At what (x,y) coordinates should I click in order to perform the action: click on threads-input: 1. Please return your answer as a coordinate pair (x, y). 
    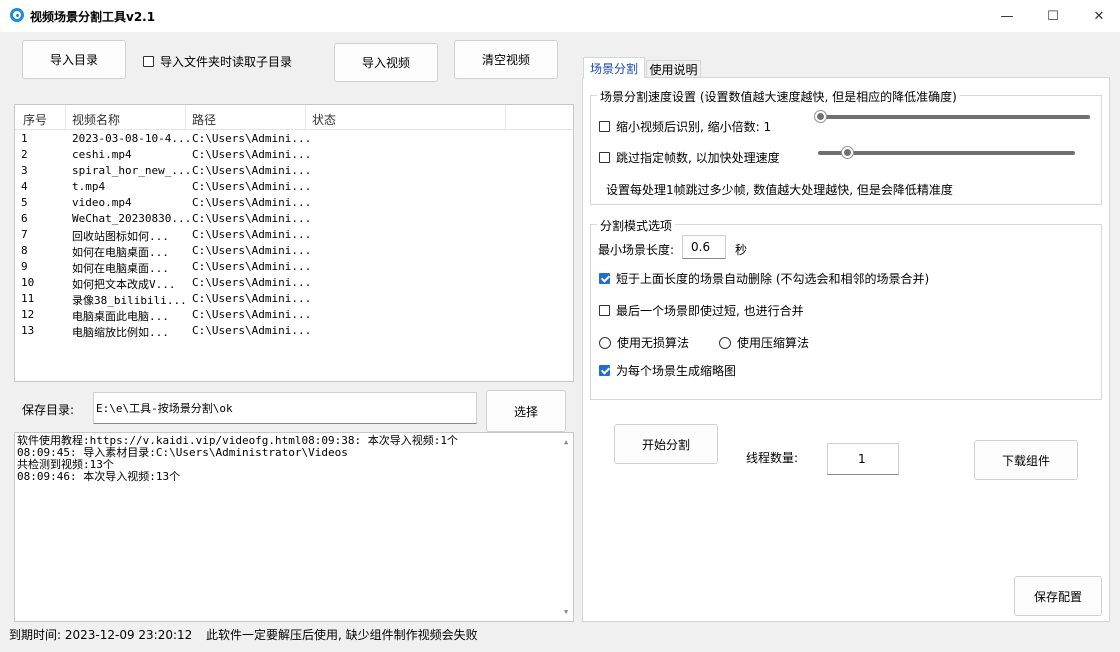
    Looking at the image, I should click on (863, 459).